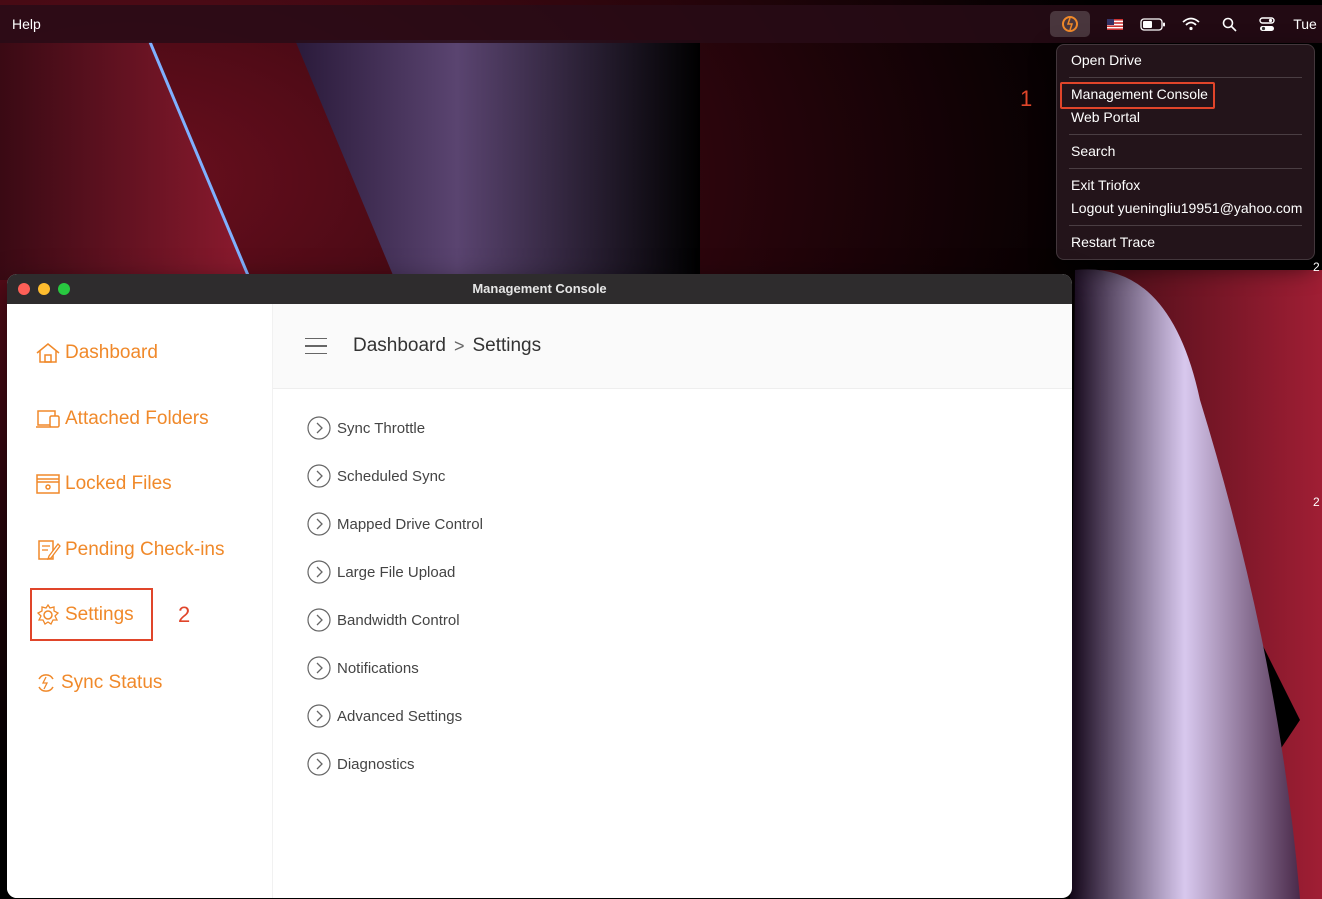 This screenshot has width=1322, height=899. What do you see at coordinates (395, 680) in the screenshot?
I see `setting-notifications: Notifications` at bounding box center [395, 680].